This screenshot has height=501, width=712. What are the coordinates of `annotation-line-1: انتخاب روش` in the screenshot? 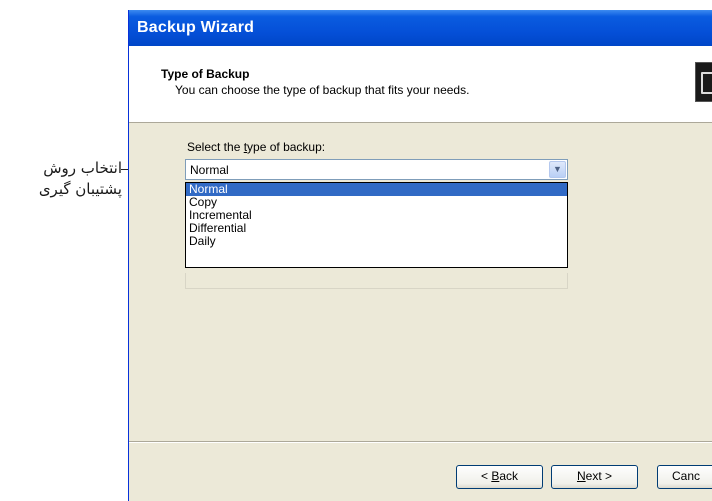 It's located at (82, 168).